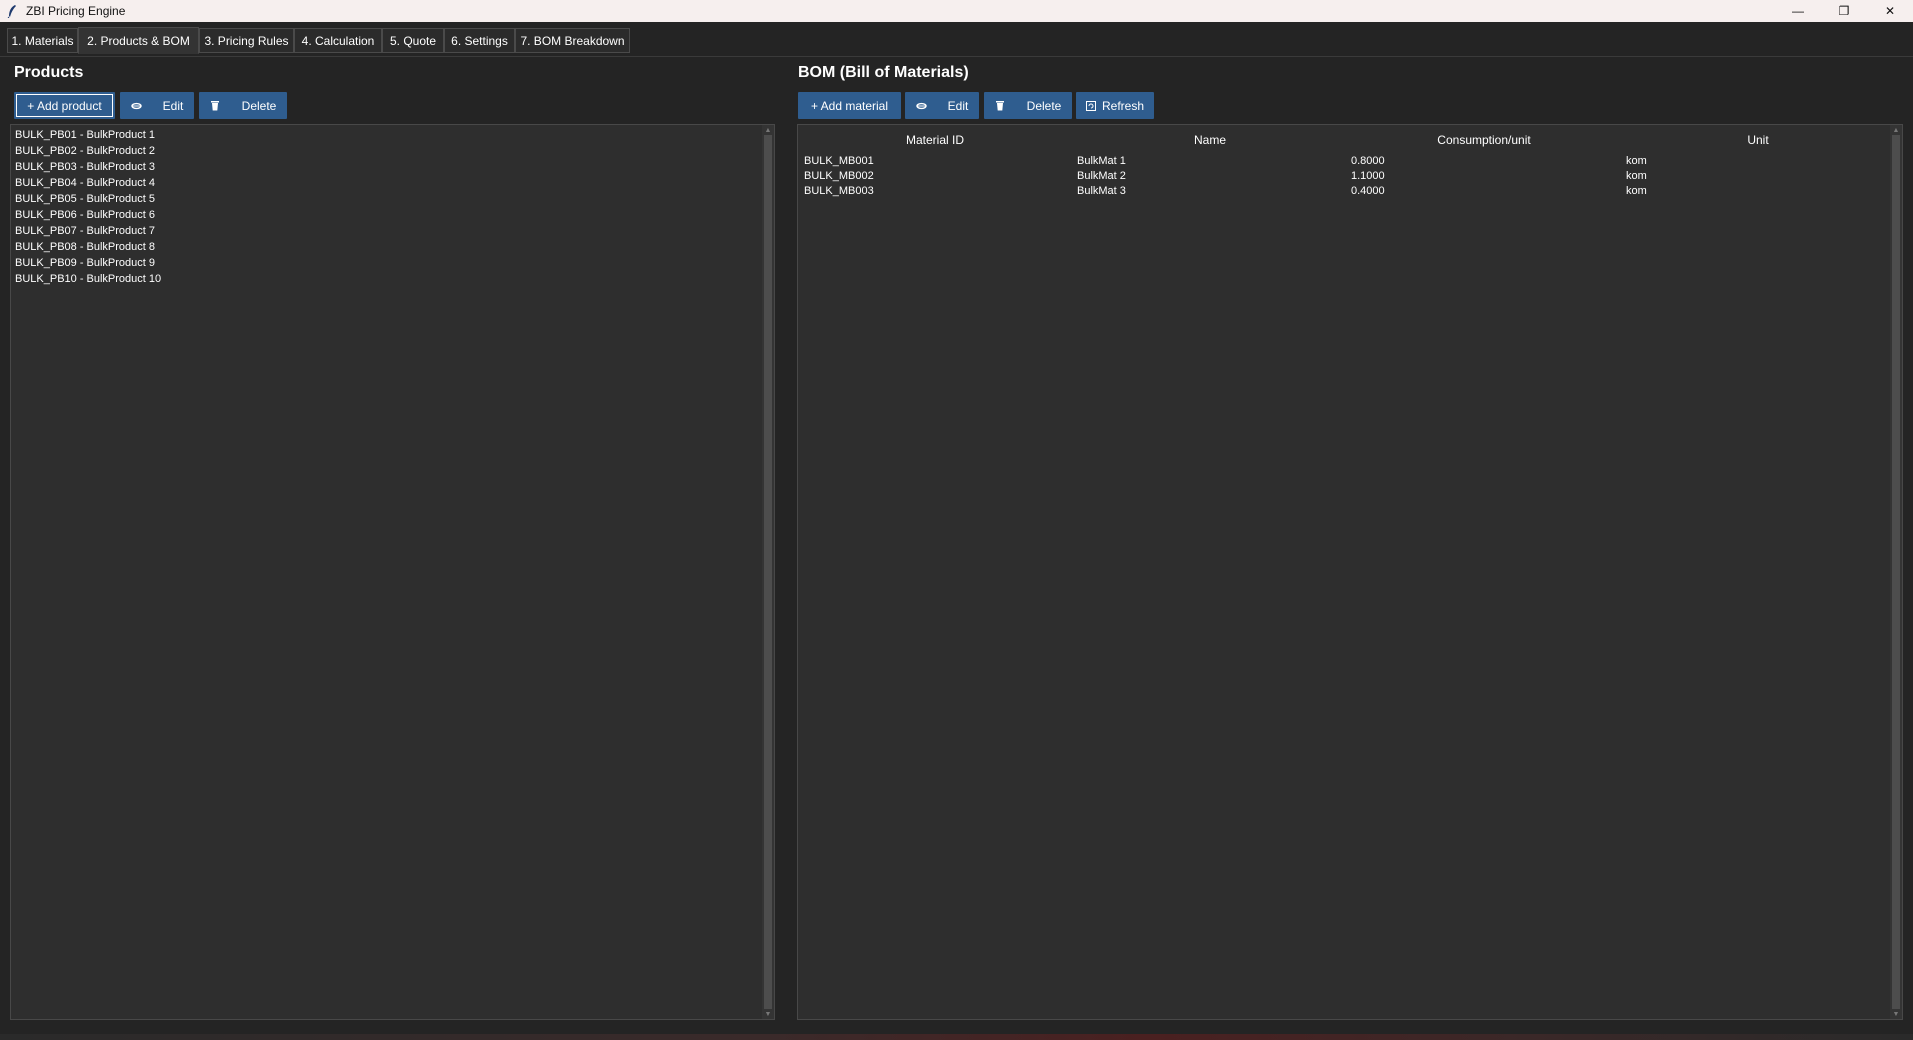  What do you see at coordinates (572, 40) in the screenshot?
I see `tab-bom-breakdown: 7. BOM Breakdown` at bounding box center [572, 40].